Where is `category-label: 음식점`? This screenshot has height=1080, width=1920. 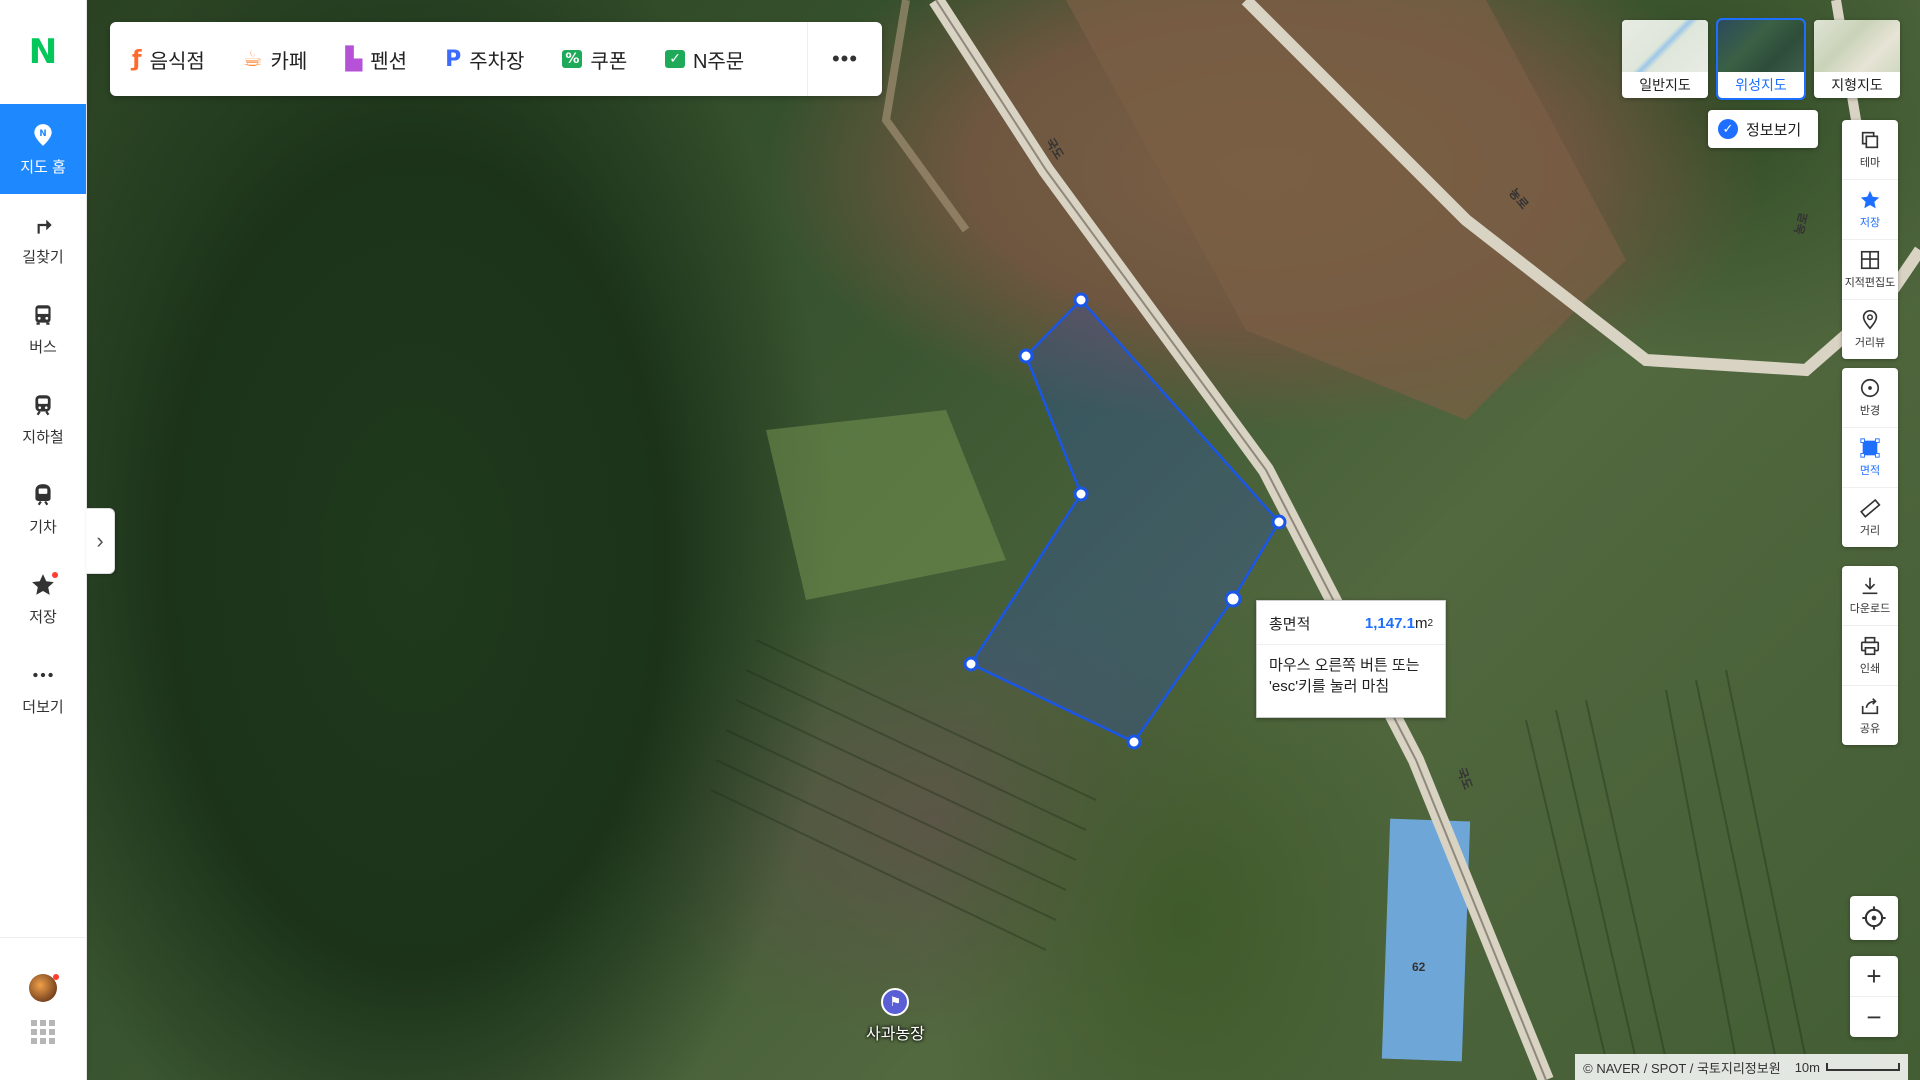 category-label: 음식점 is located at coordinates (177, 61).